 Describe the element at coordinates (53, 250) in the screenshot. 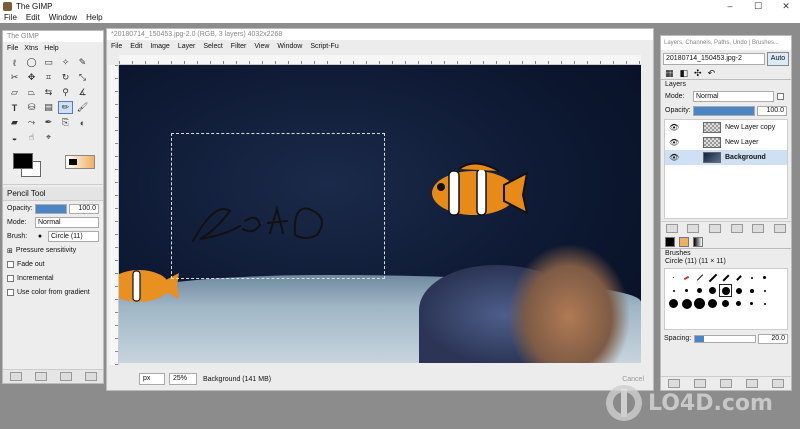

I see `pressure-row: ⊞ Pressure sensitivity` at that location.